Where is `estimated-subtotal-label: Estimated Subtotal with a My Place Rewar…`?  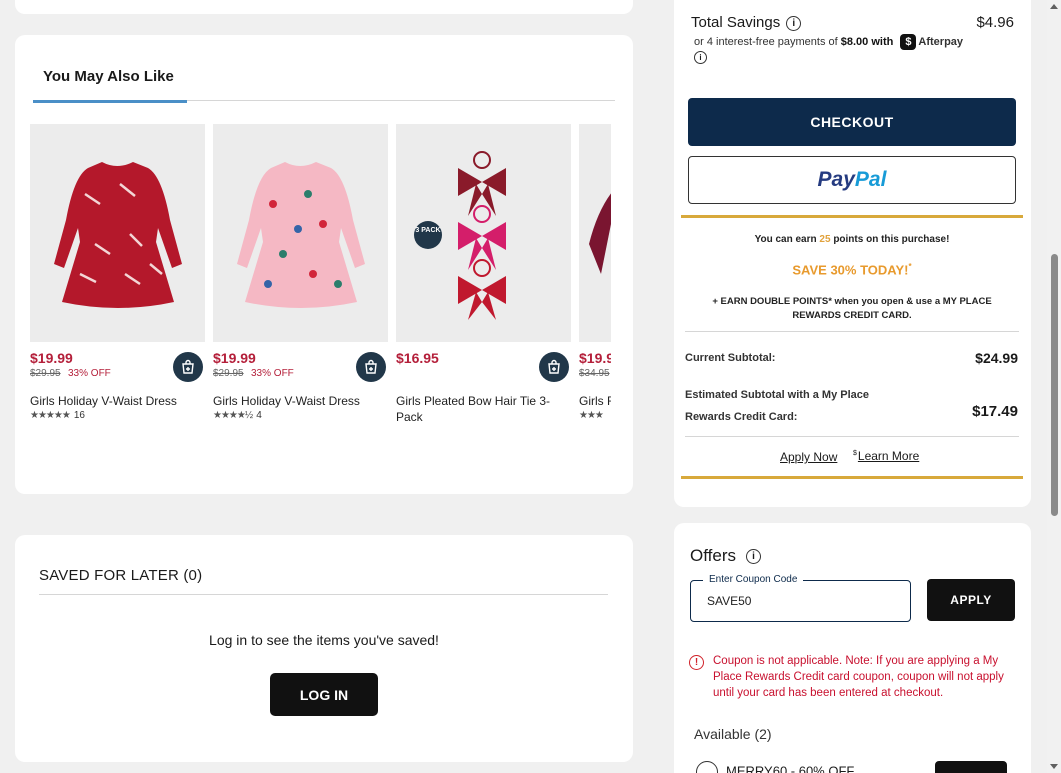 estimated-subtotal-label: Estimated Subtotal with a My Place Rewar… is located at coordinates (777, 406).